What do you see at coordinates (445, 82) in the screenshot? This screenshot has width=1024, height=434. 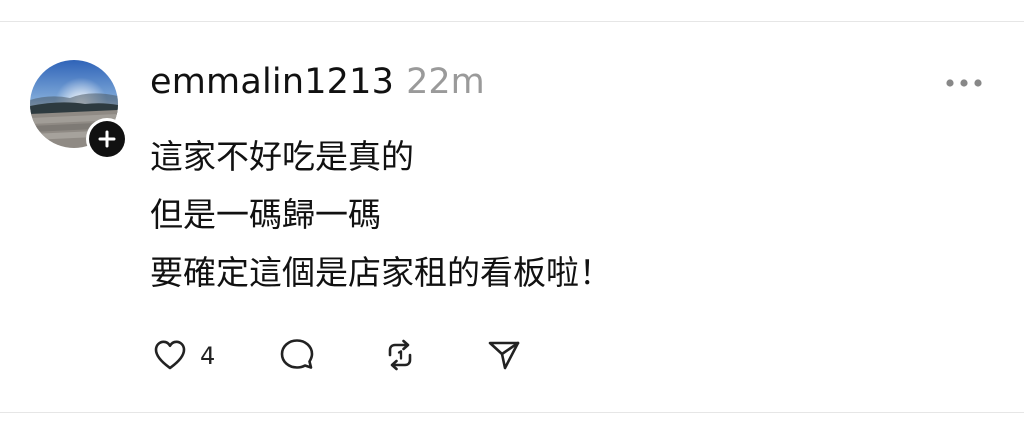 I see `timestamp: 22m` at bounding box center [445, 82].